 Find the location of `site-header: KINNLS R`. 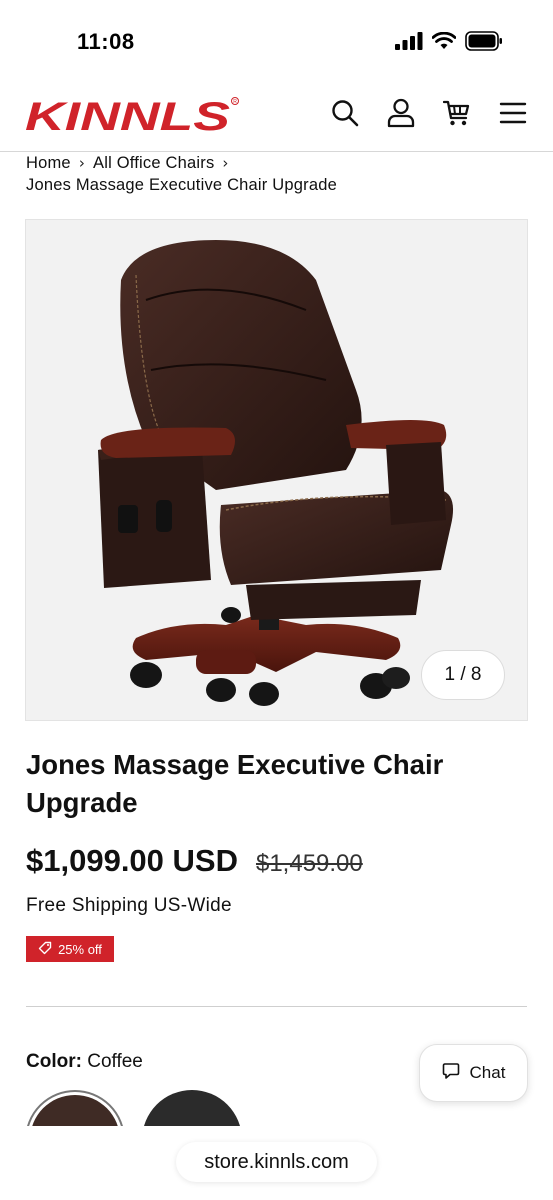

site-header: KINNLS R is located at coordinates (276, 116).